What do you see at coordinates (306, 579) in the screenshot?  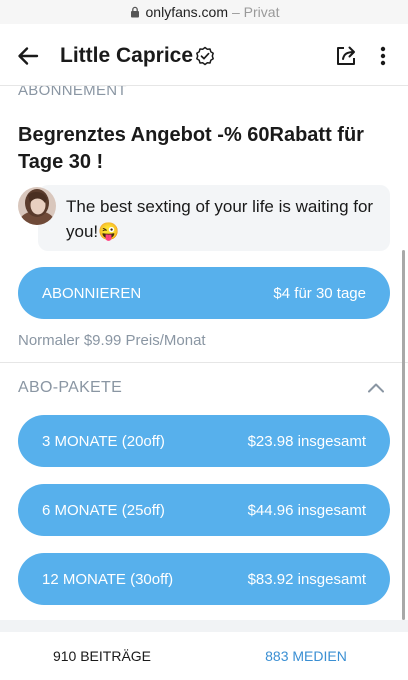 I see `package-price: $83.92 insgesamt` at bounding box center [306, 579].